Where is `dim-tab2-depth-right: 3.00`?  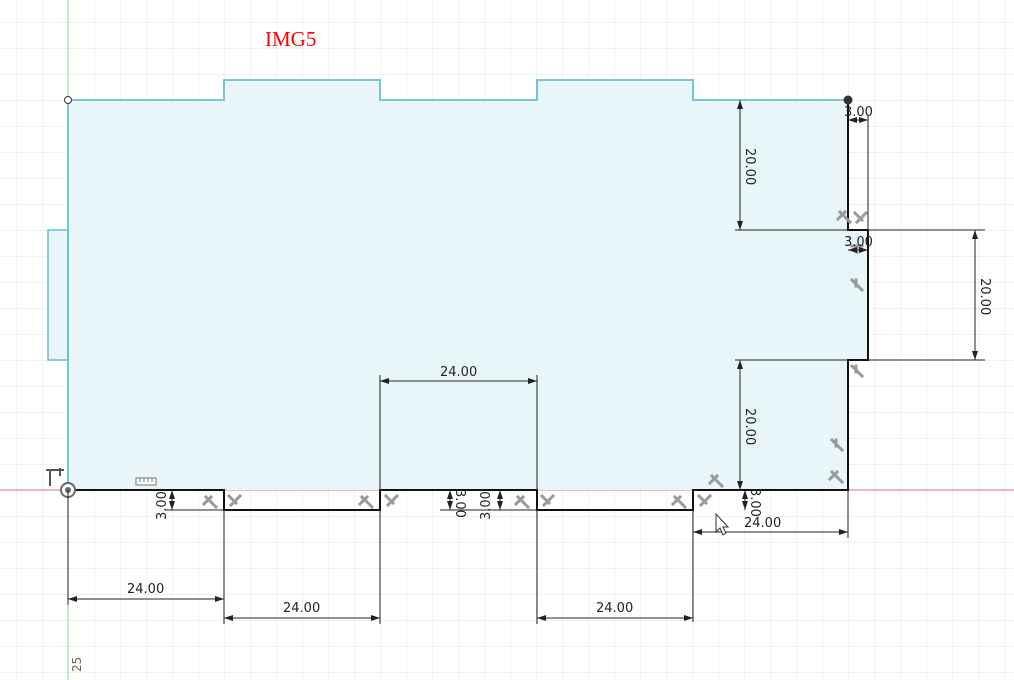 dim-tab2-depth-right: 3.00 is located at coordinates (486, 505).